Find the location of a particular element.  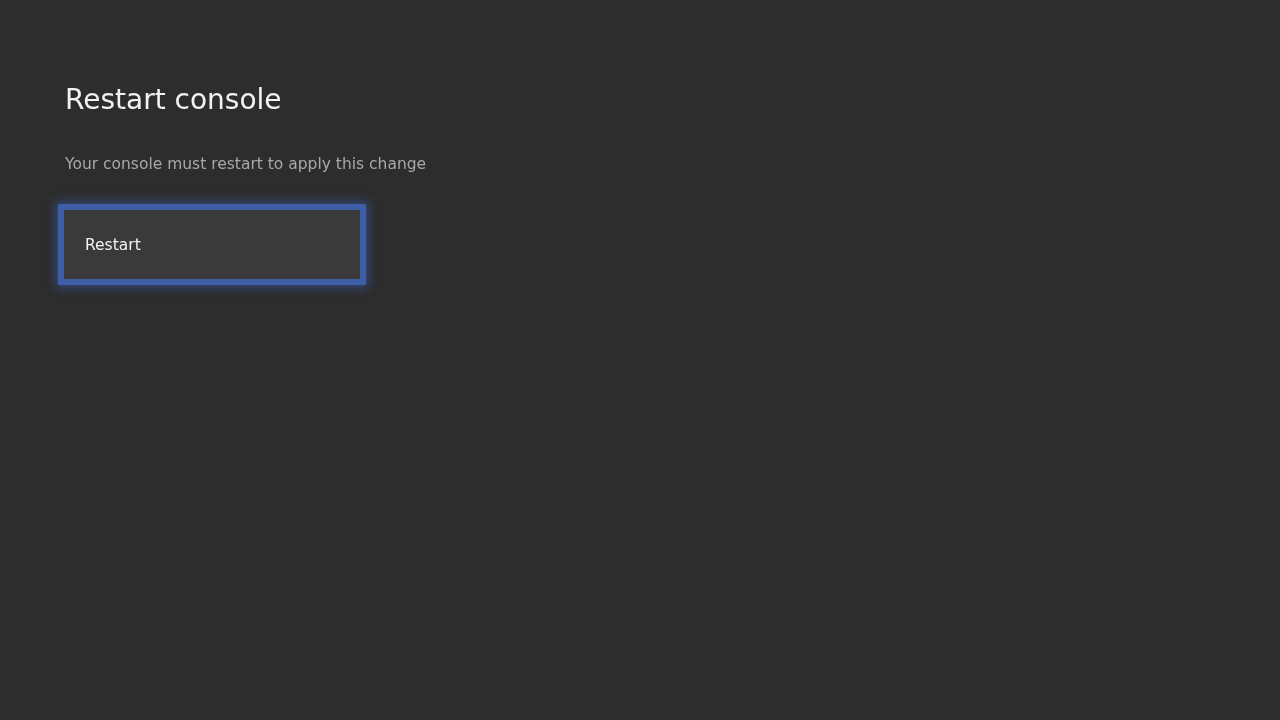

description-text: Your console must restart to apply this change is located at coordinates (246, 164).